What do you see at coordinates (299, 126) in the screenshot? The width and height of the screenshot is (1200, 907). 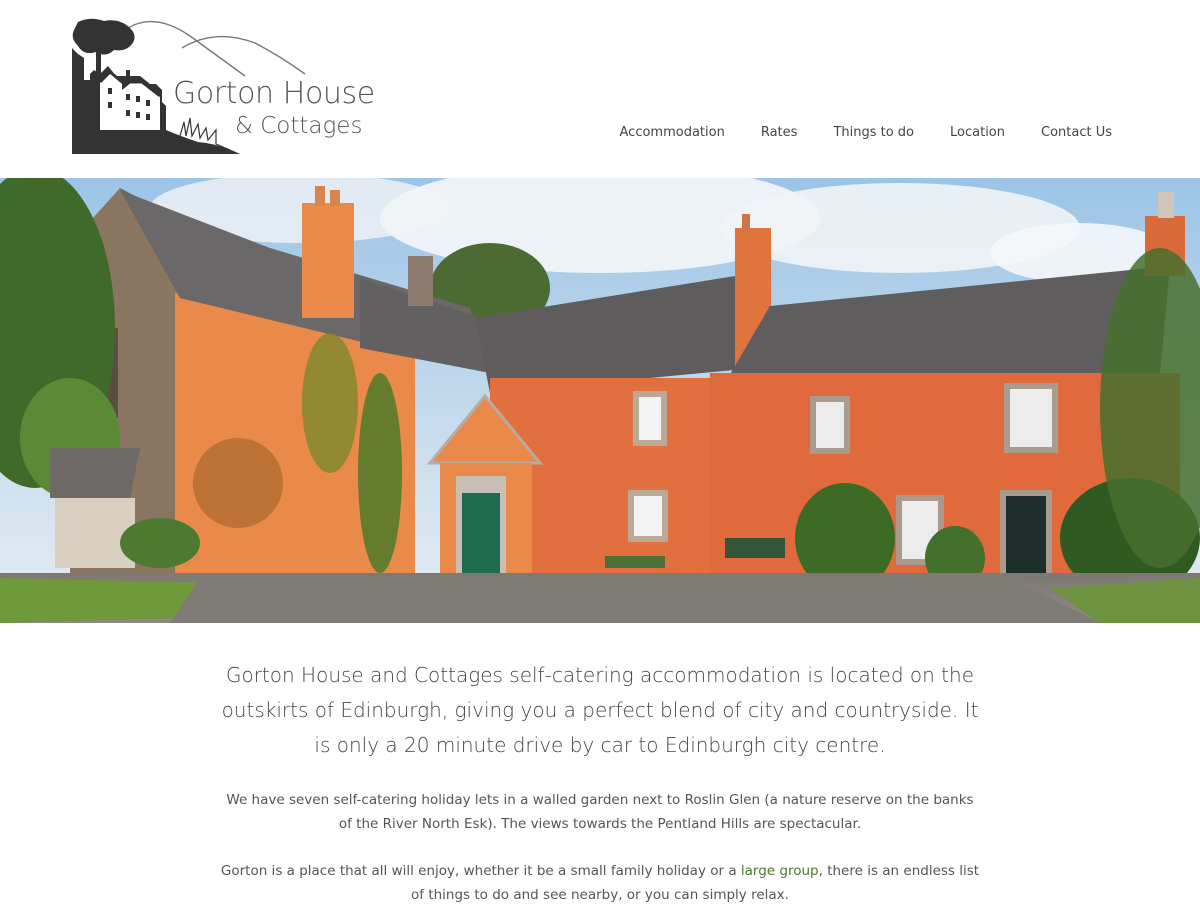 I see `logo-subtitle: & Cottages` at bounding box center [299, 126].